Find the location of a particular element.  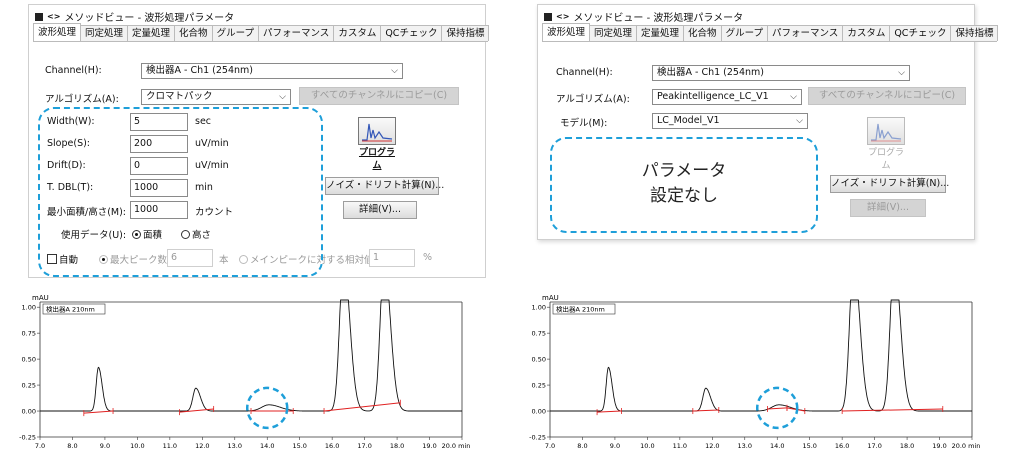

left-window-title: メソッドビュー - 波形処理パラメータ is located at coordinates (149, 18).